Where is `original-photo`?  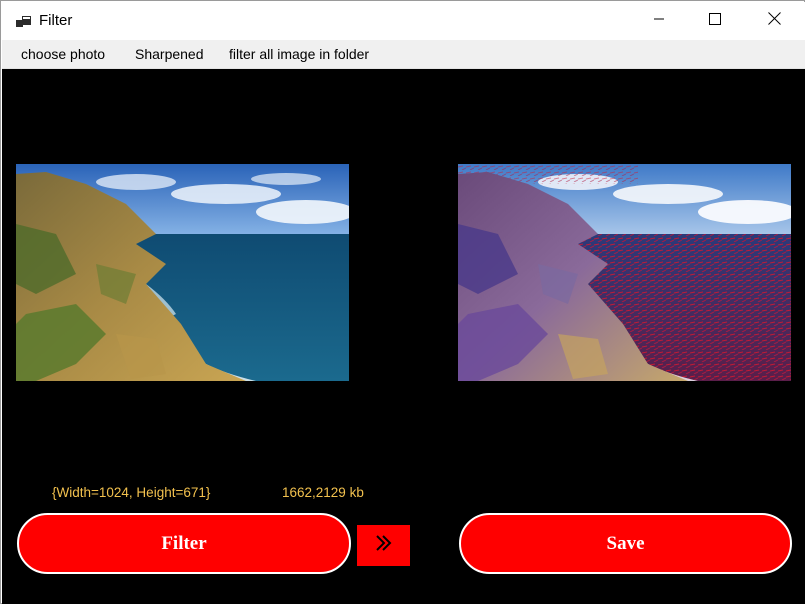
original-photo is located at coordinates (182, 272).